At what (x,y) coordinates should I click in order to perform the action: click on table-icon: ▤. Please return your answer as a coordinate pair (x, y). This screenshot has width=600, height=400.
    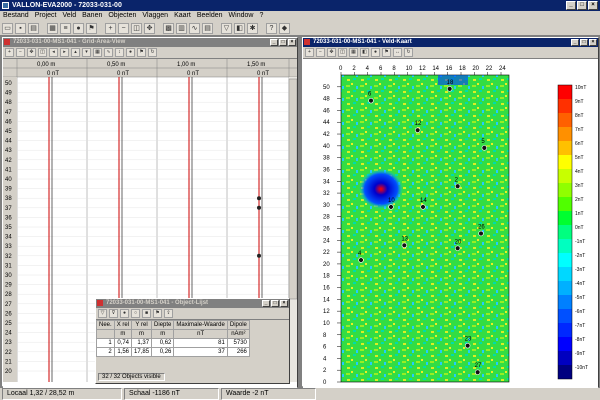
    Looking at the image, I should click on (207, 28).